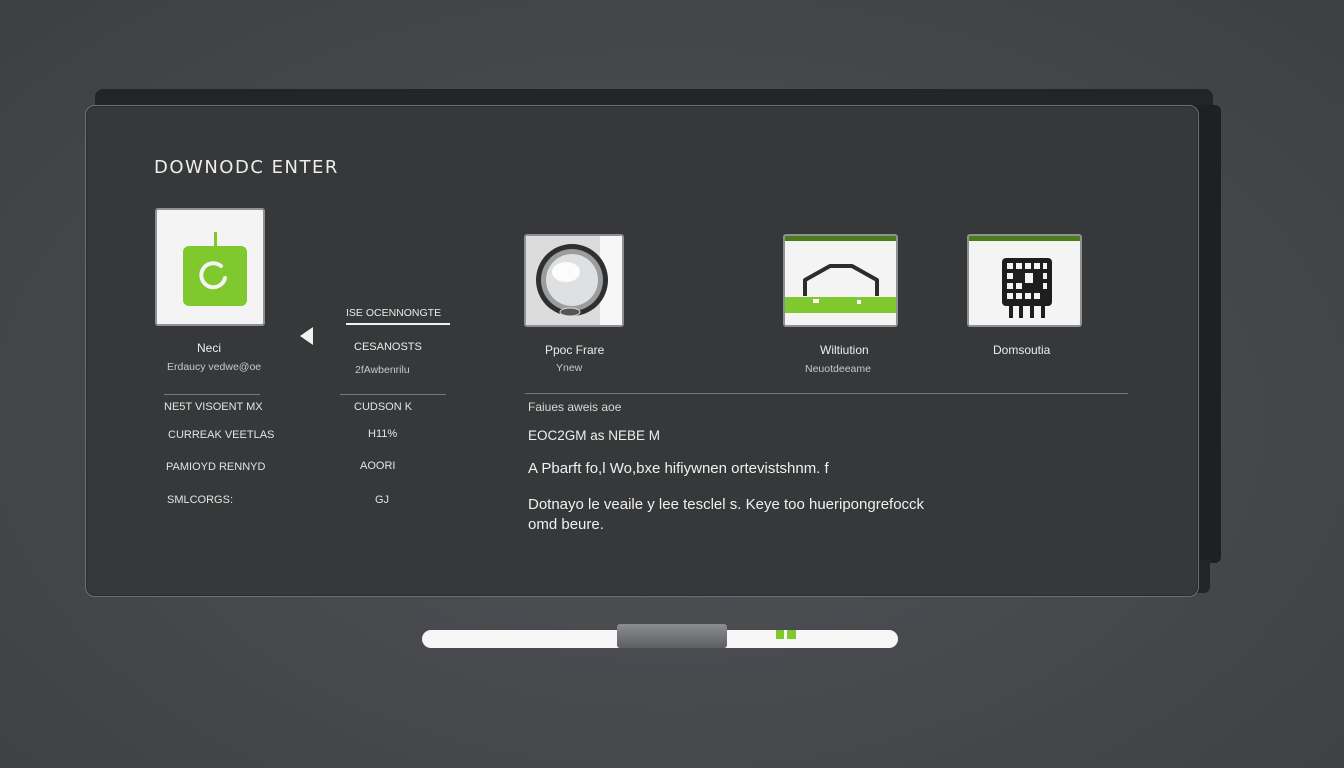 This screenshot has width=1344, height=768. I want to click on tile-label: Neci, so click(209, 348).